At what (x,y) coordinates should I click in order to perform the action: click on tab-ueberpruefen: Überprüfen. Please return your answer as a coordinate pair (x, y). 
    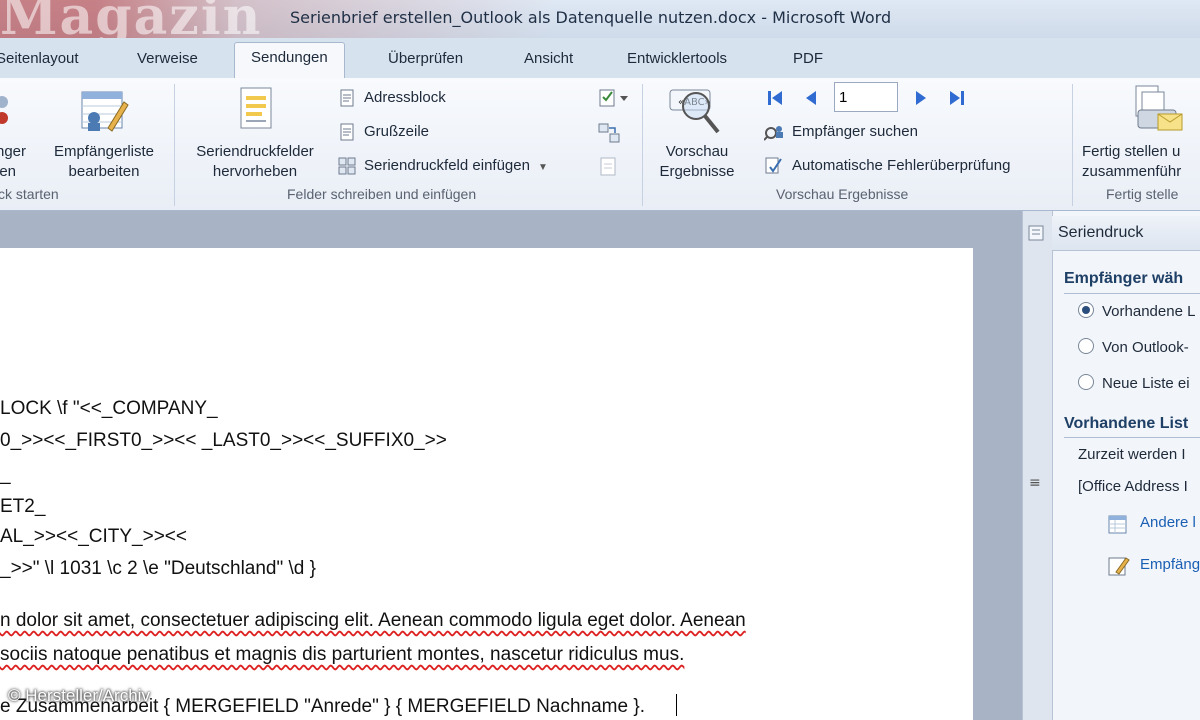
    Looking at the image, I should click on (425, 61).